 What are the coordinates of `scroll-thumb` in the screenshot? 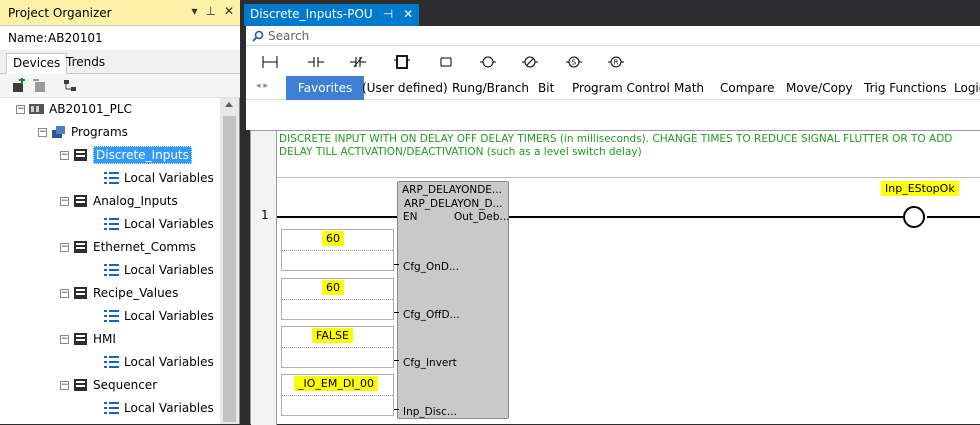 It's located at (229, 269).